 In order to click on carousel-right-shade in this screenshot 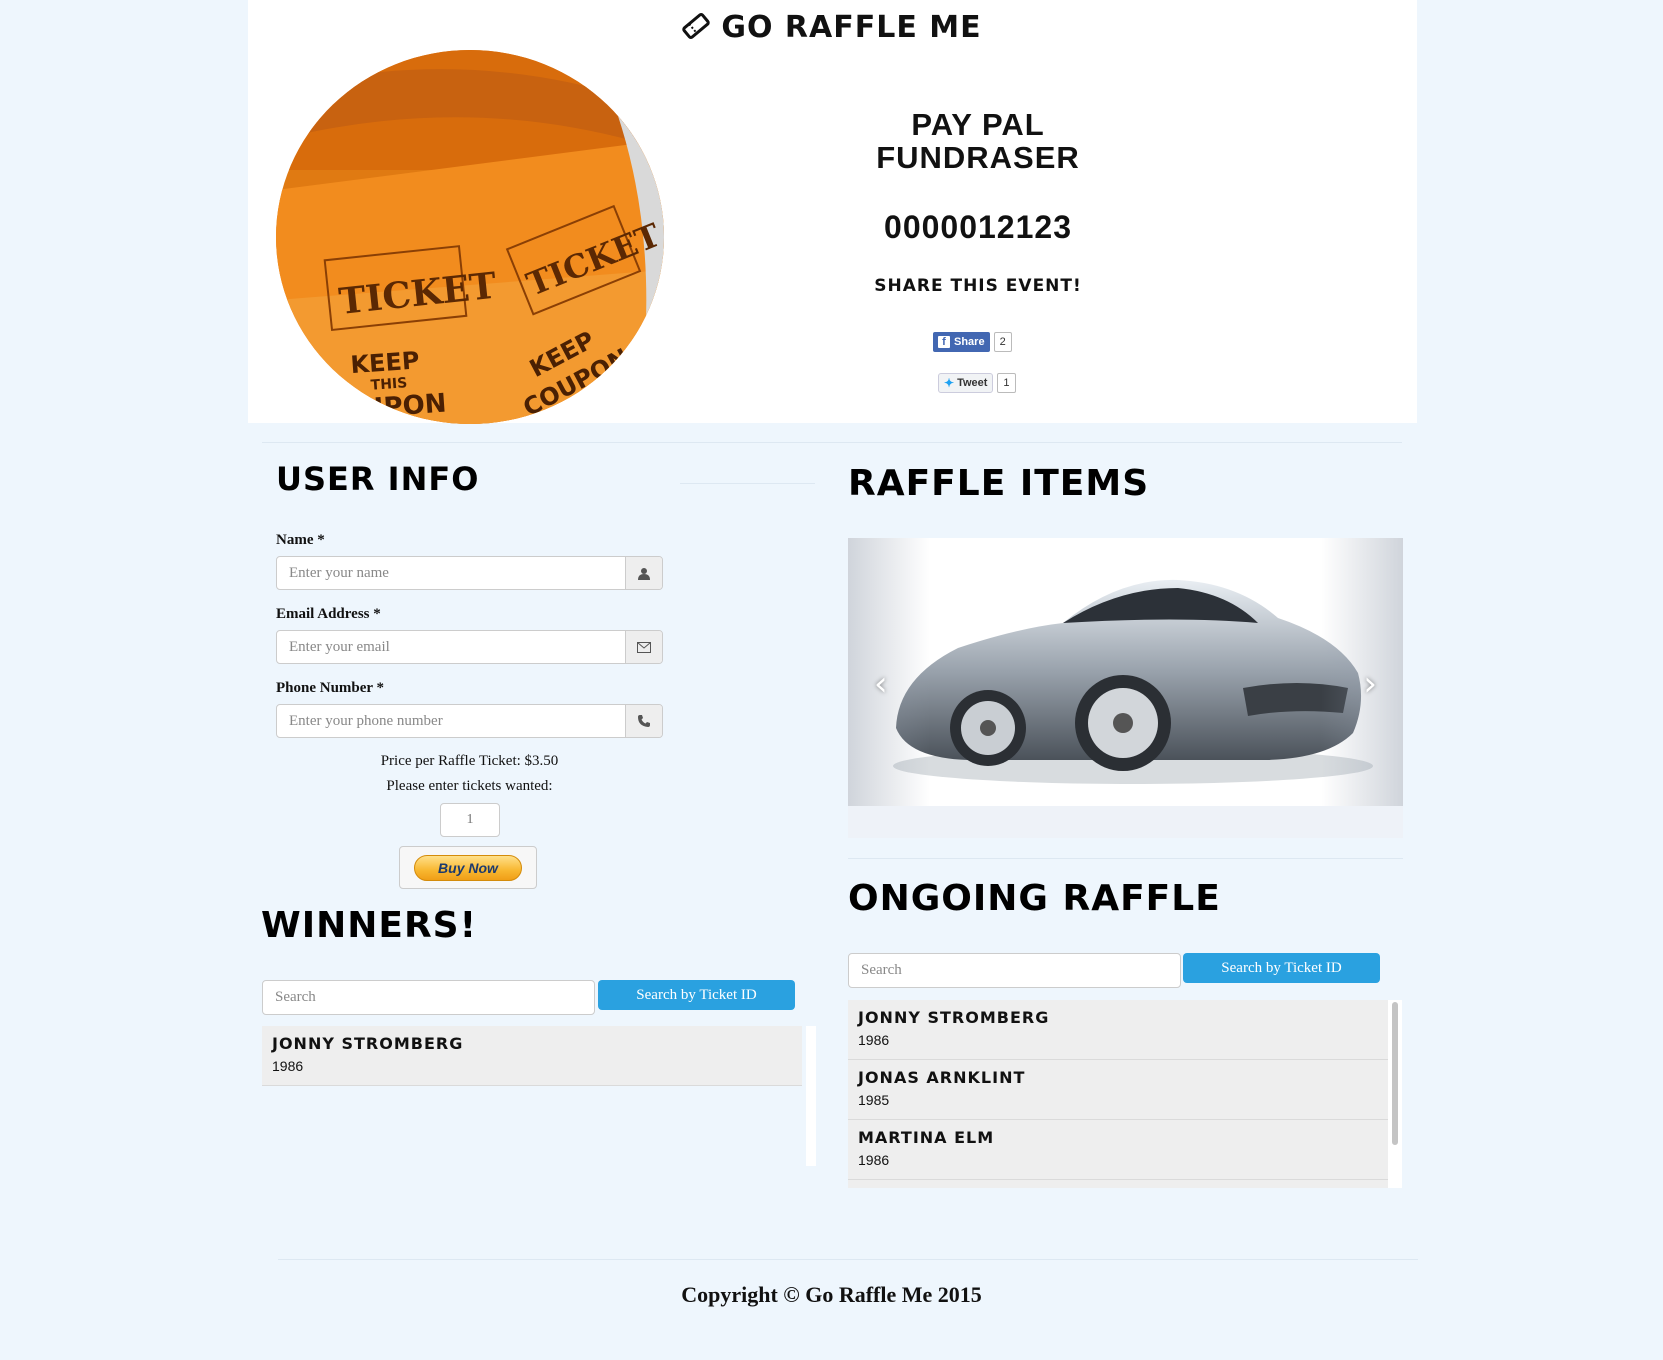, I will do `click(1362, 688)`.